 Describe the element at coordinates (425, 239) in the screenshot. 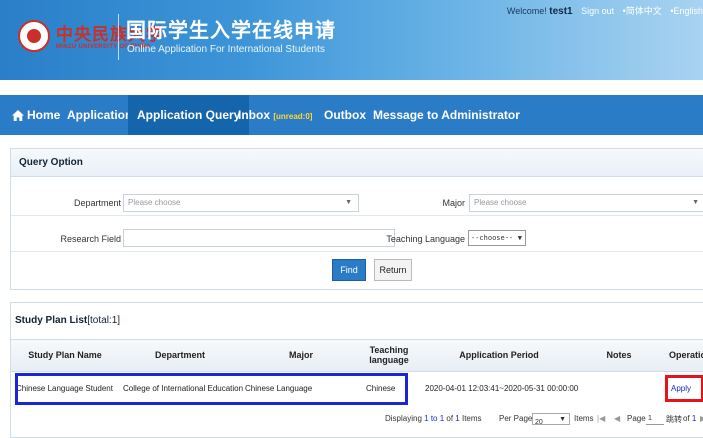

I see `teaching-language-label: Teaching Language` at that location.